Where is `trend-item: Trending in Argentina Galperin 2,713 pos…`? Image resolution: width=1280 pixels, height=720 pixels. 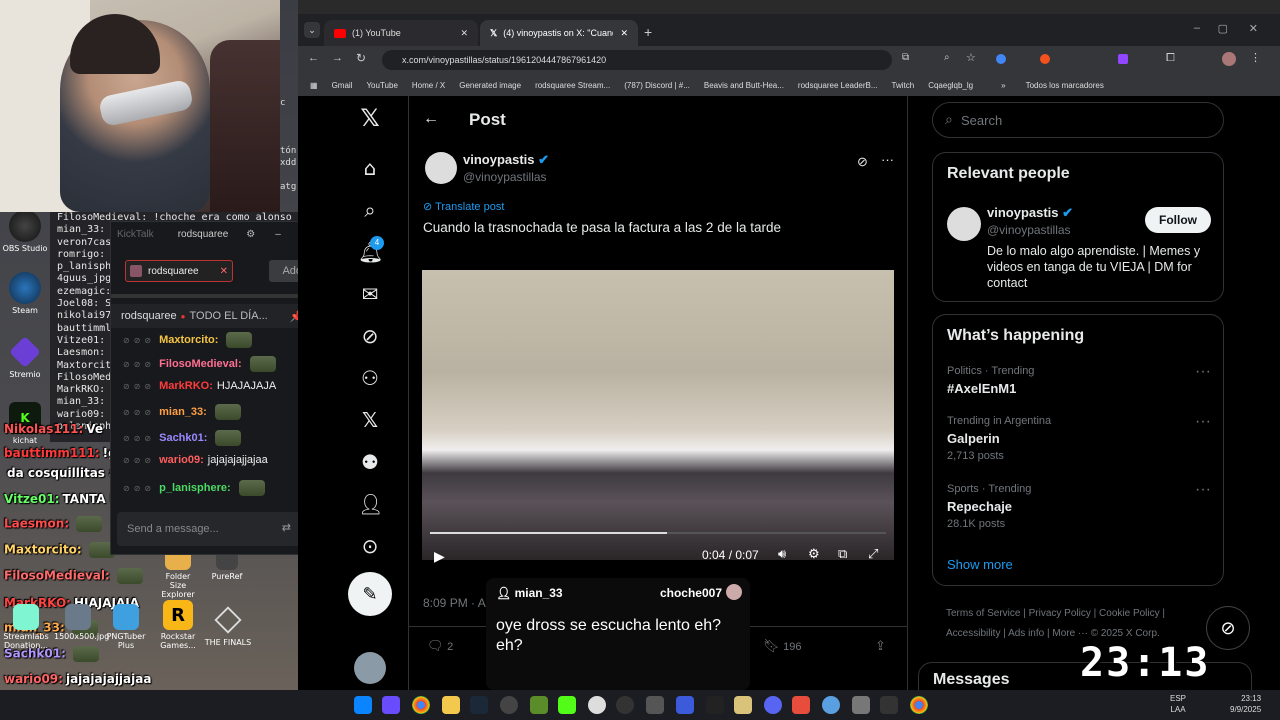 trend-item: Trending in Argentina Galperin 2,713 pos… is located at coordinates (999, 438).